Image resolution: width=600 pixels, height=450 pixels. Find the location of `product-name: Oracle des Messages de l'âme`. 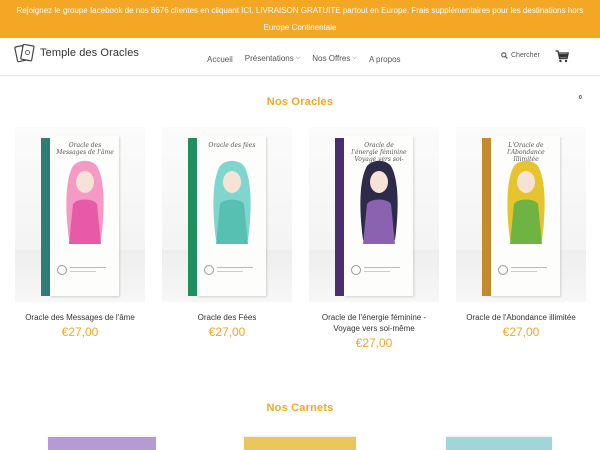

product-name: Oracle des Messages de l'âme is located at coordinates (80, 317).